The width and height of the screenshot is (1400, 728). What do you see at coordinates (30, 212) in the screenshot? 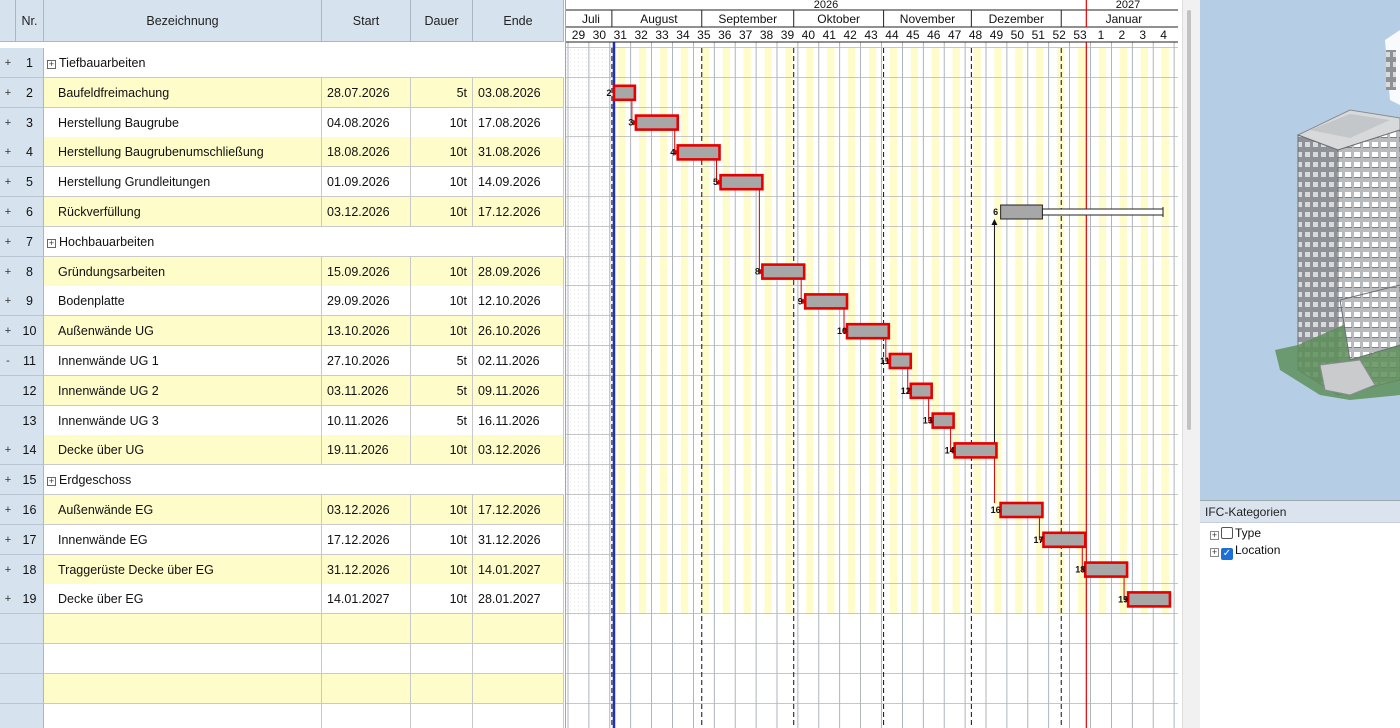
I see `row-number: 6` at bounding box center [30, 212].